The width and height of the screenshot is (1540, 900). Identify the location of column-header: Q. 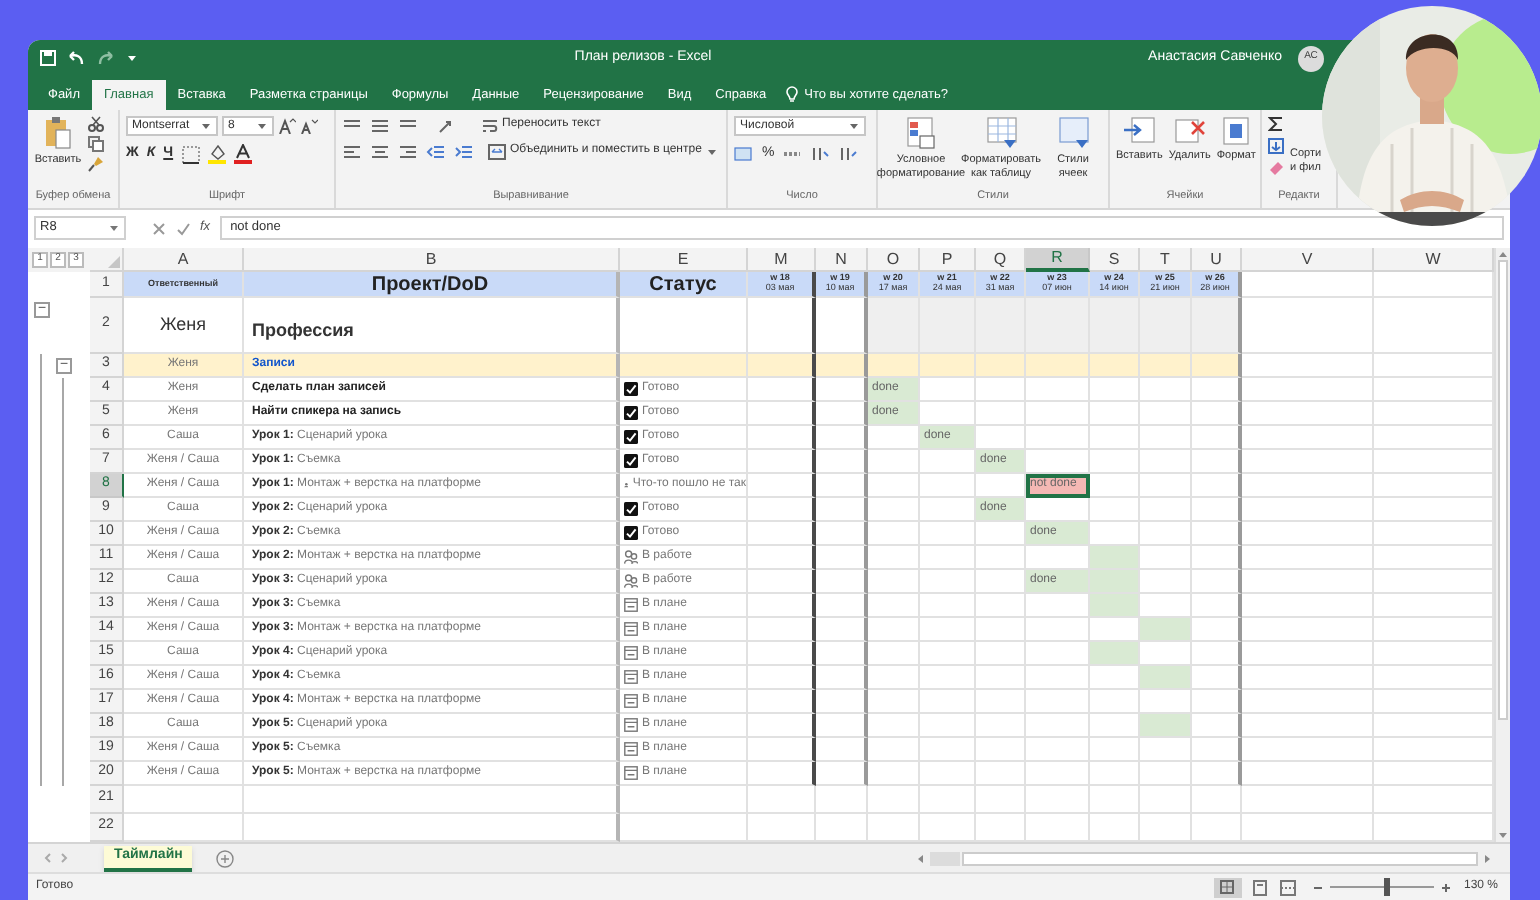
(1001, 260).